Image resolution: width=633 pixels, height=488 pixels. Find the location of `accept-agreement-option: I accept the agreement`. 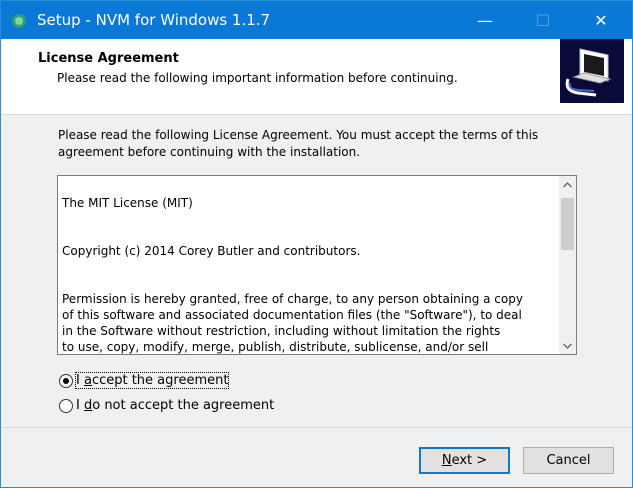

accept-agreement-option: I accept the agreement is located at coordinates (144, 380).